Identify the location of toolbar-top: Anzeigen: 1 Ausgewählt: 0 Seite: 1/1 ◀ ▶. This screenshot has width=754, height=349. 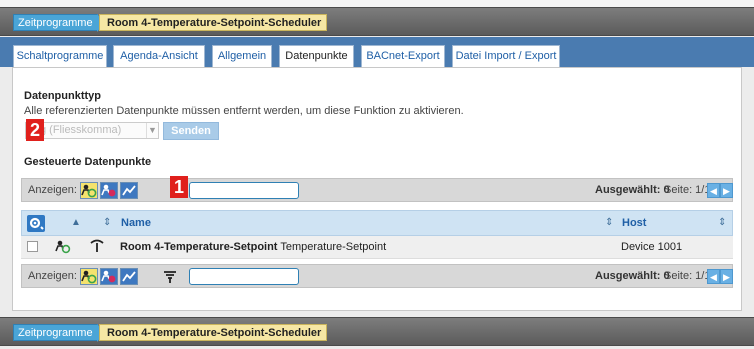
(377, 189).